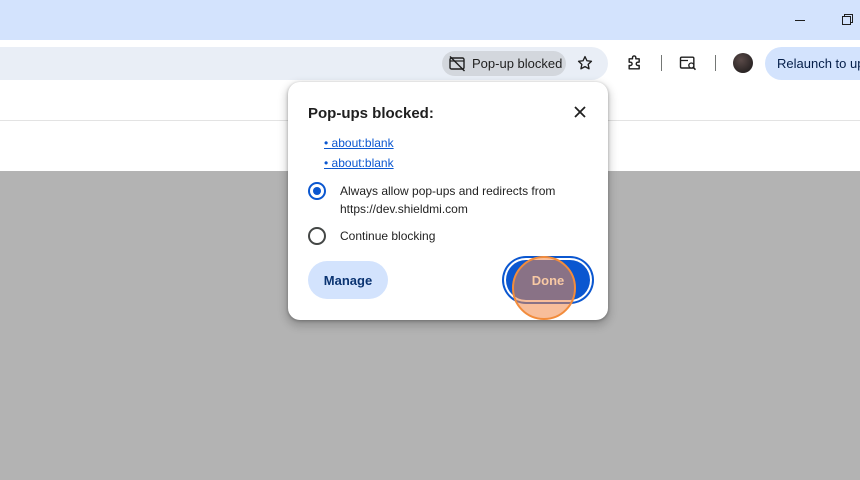 The image size is (860, 480). Describe the element at coordinates (517, 63) in the screenshot. I see `popup-blocked-label: Pop-up blocked` at that location.